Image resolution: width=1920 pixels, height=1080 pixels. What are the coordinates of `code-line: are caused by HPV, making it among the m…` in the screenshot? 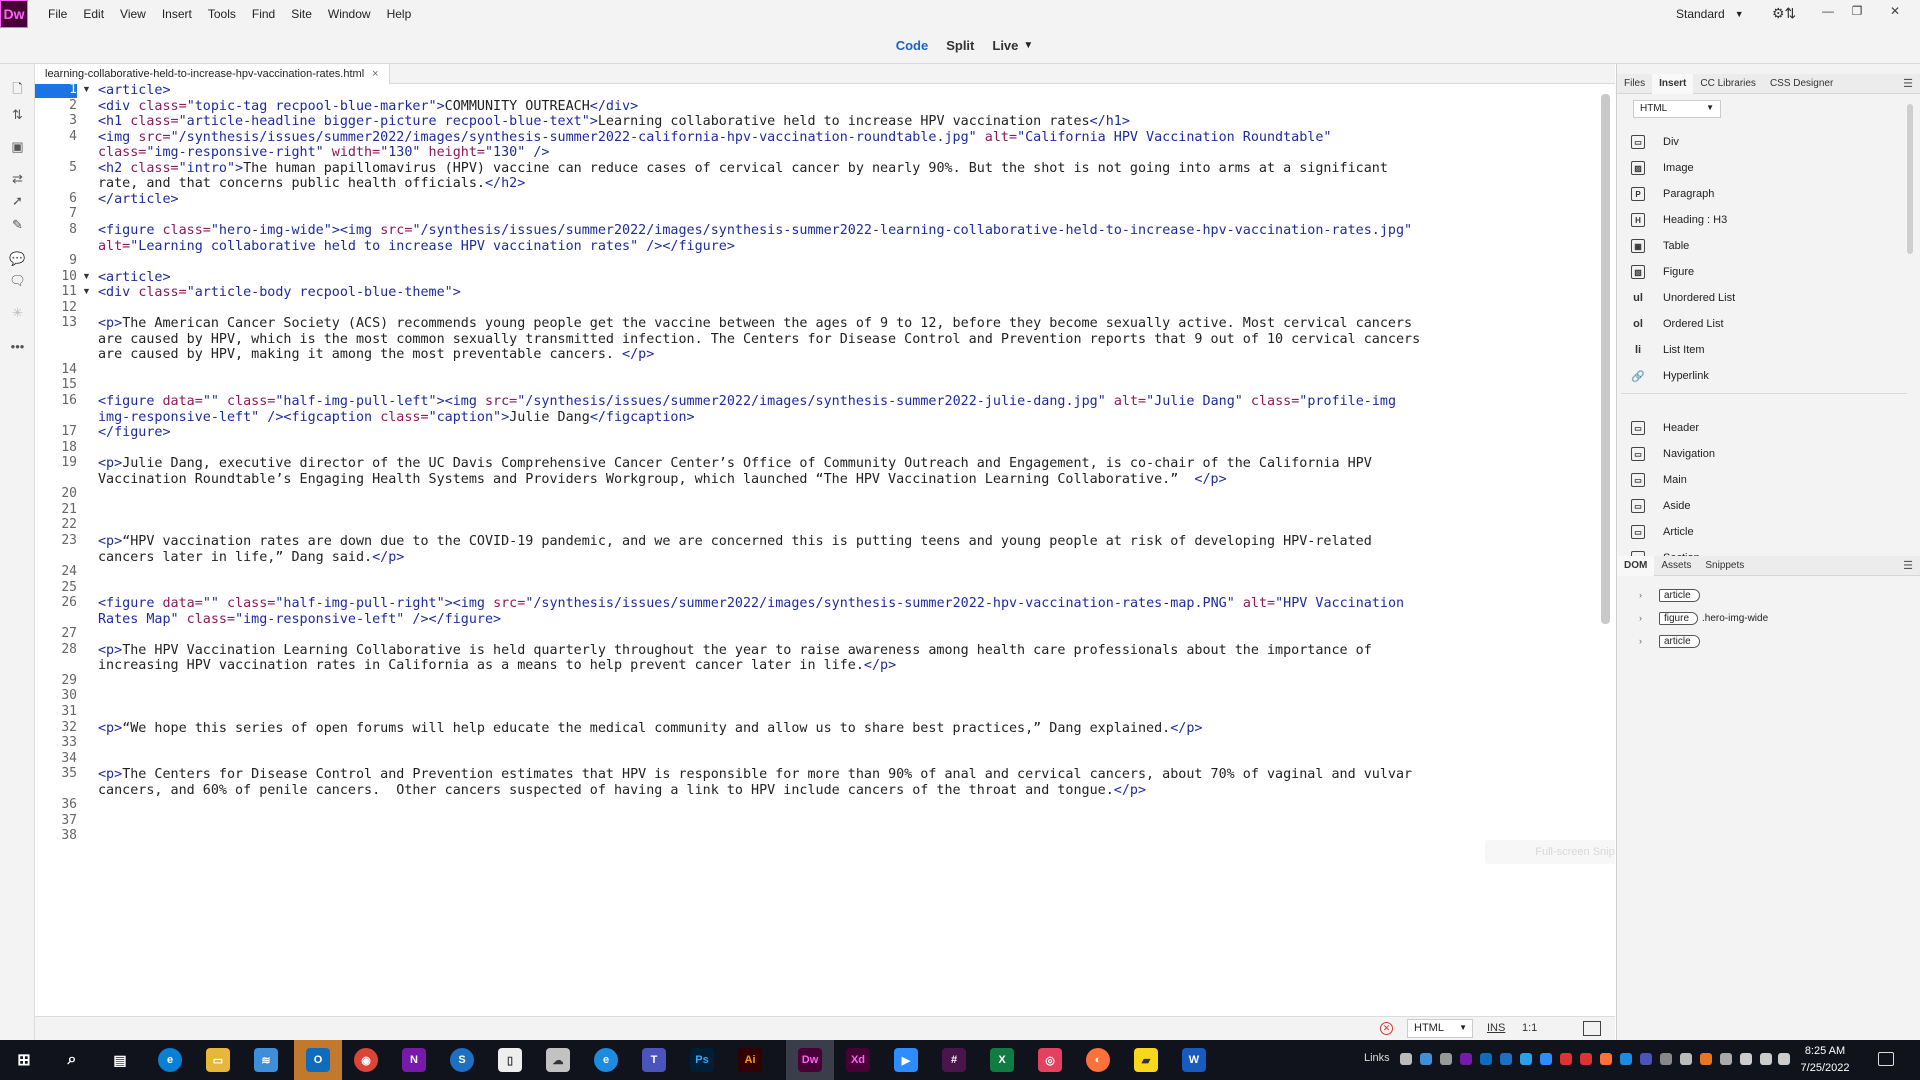 It's located at (376, 354).